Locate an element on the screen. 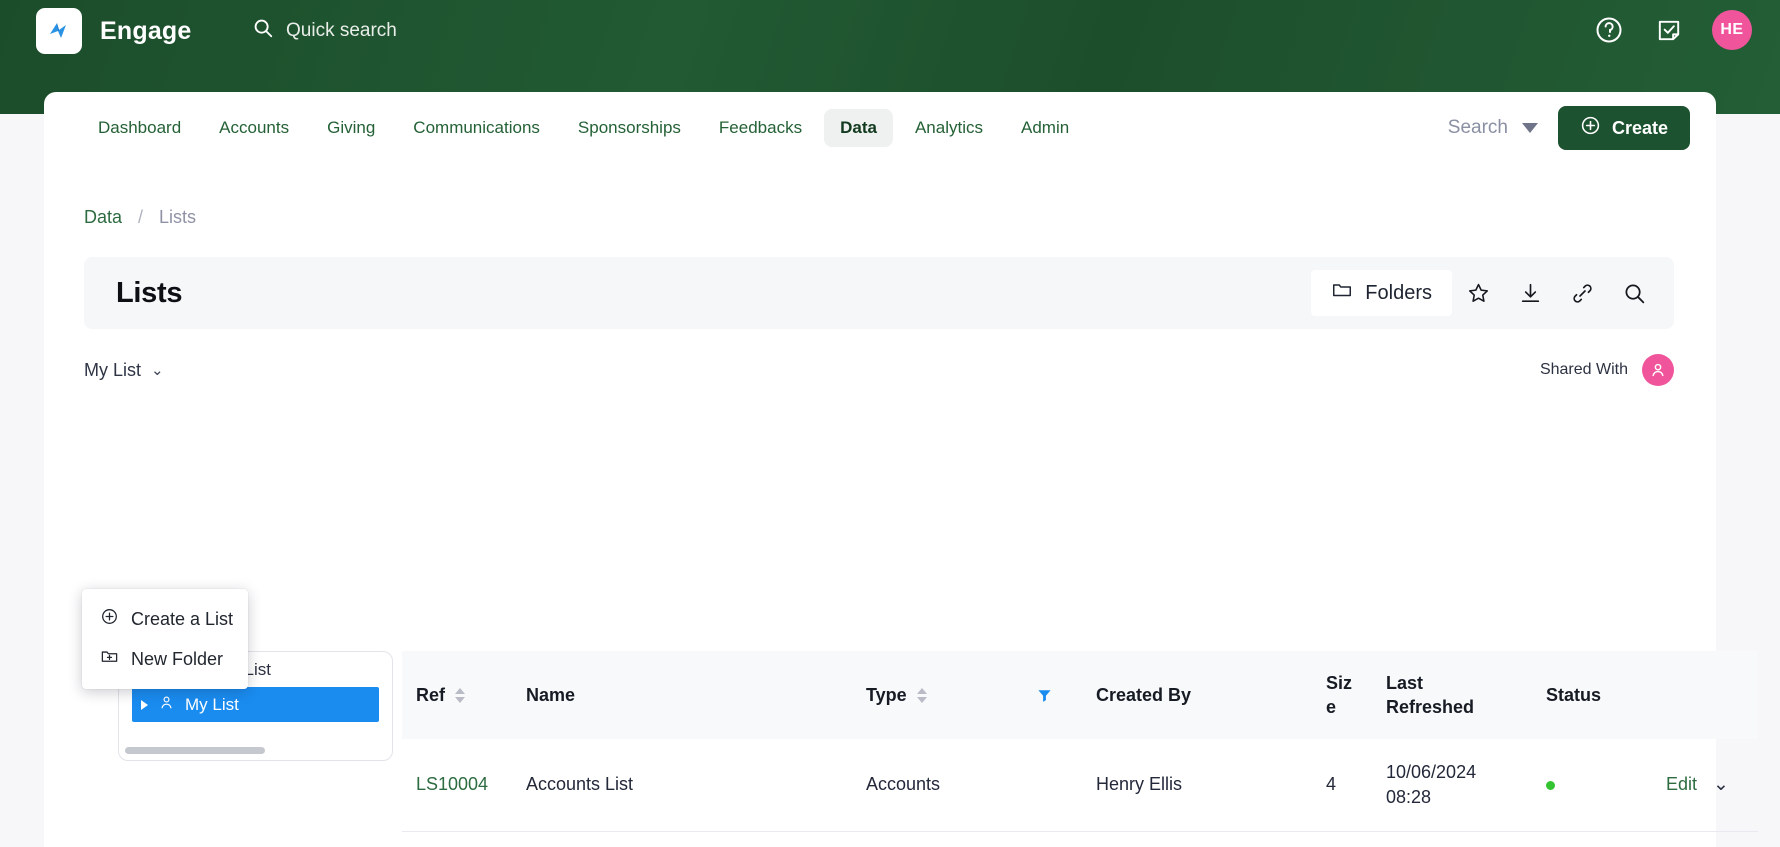  nav-item-sponsorships: Sponsorships is located at coordinates (629, 128).